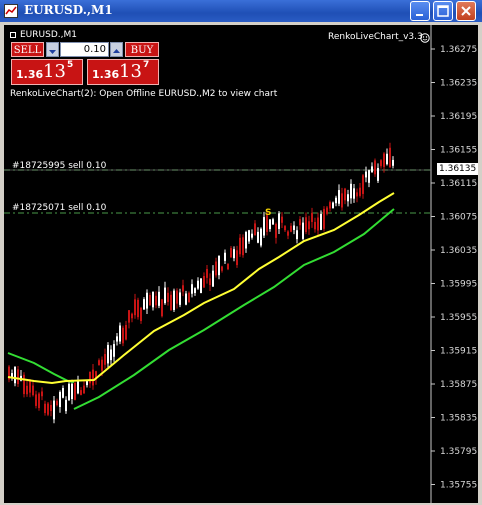  What do you see at coordinates (458, 218) in the screenshot?
I see `price-tick-label: 1.36075` at bounding box center [458, 218].